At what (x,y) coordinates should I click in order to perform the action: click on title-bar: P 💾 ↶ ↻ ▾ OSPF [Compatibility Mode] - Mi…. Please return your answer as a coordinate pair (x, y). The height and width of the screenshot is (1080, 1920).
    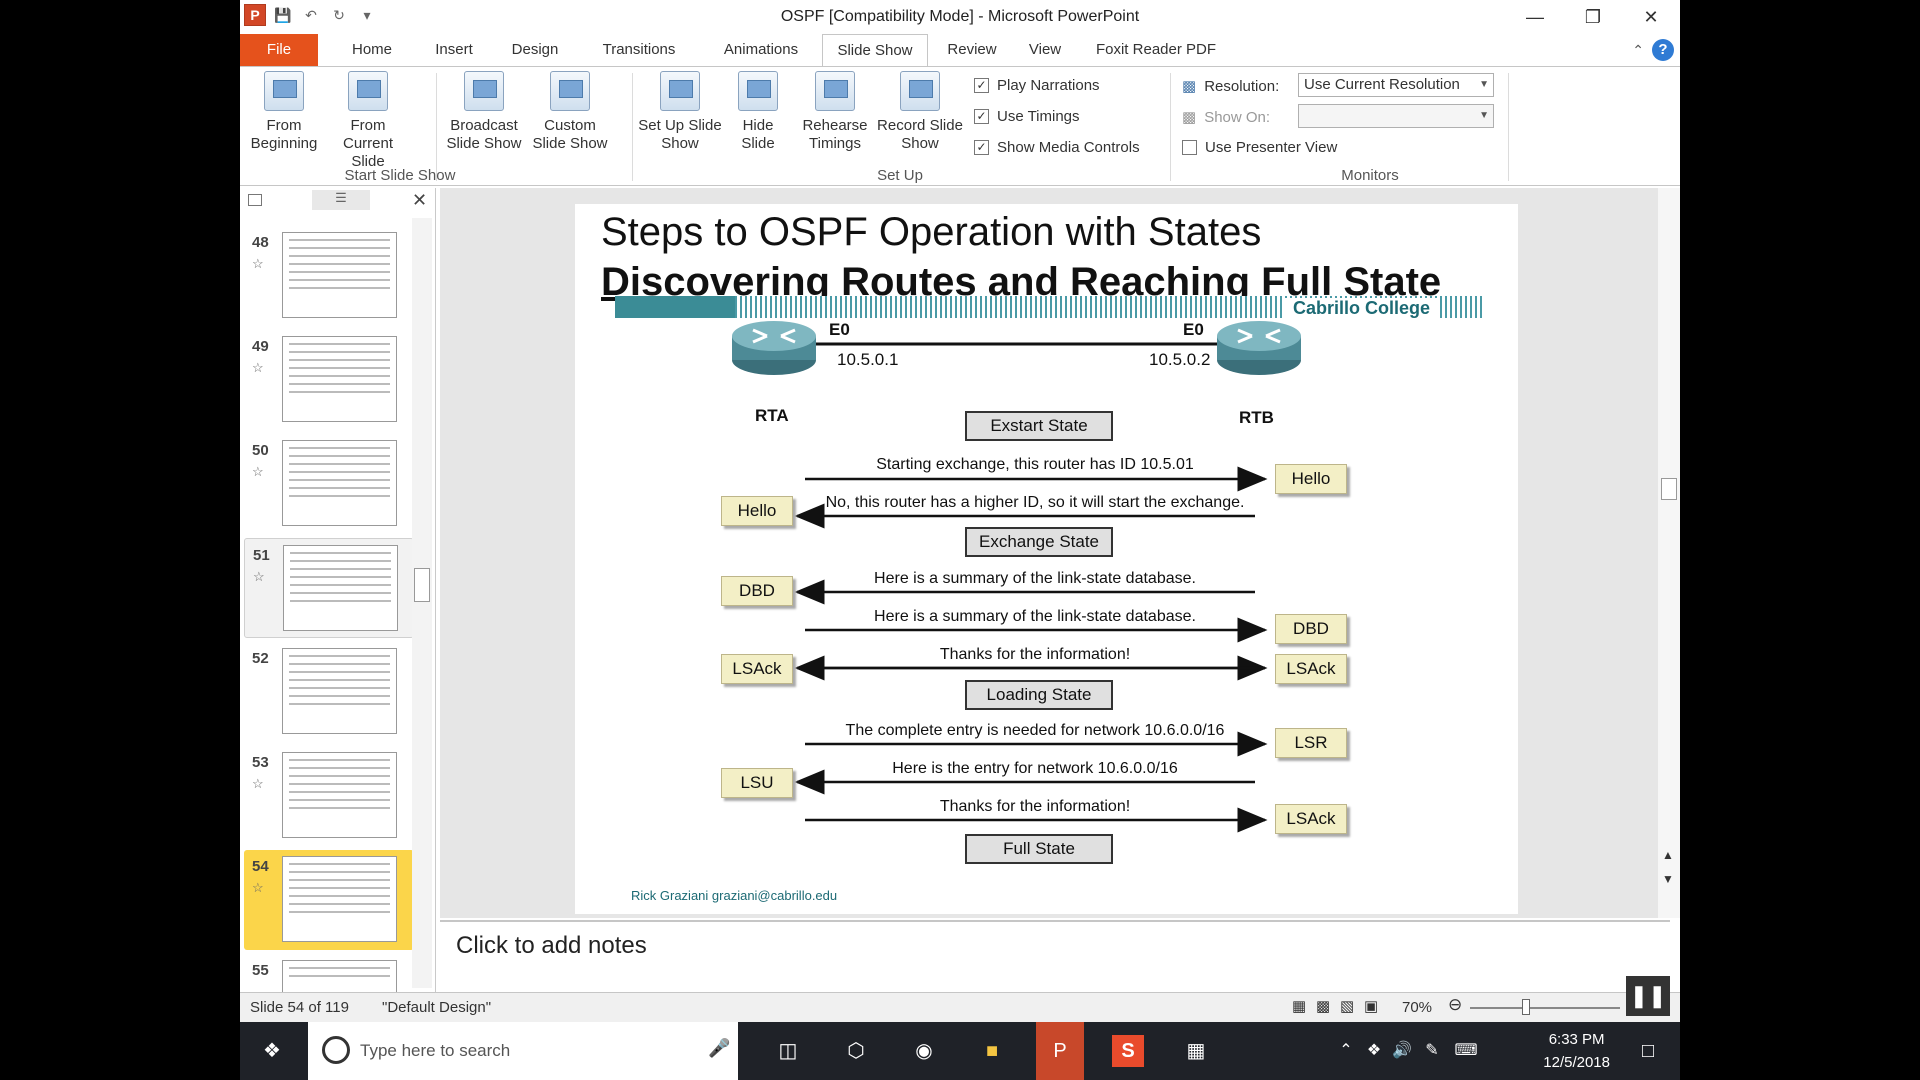
    Looking at the image, I should click on (960, 17).